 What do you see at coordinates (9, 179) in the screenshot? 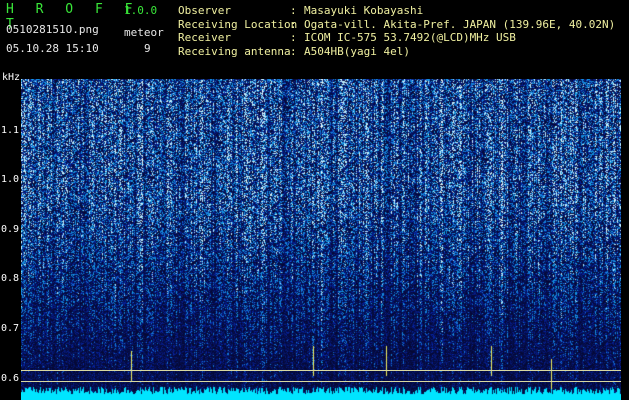
I see `y-tick-label: 1.0` at bounding box center [9, 179].